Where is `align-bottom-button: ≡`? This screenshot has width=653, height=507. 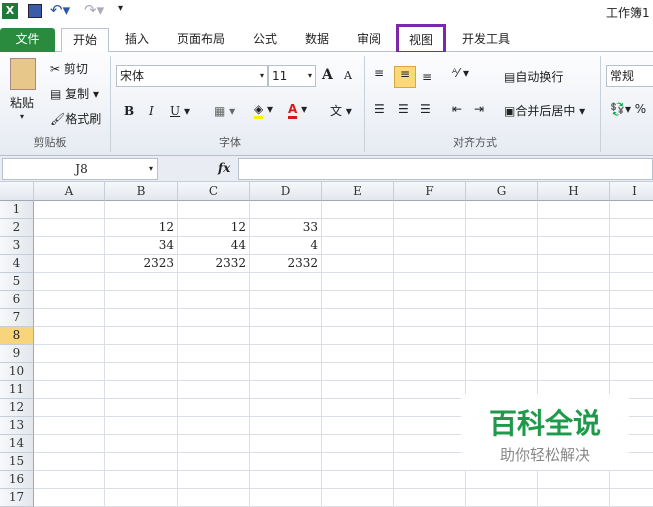 align-bottom-button: ≡ is located at coordinates (427, 77).